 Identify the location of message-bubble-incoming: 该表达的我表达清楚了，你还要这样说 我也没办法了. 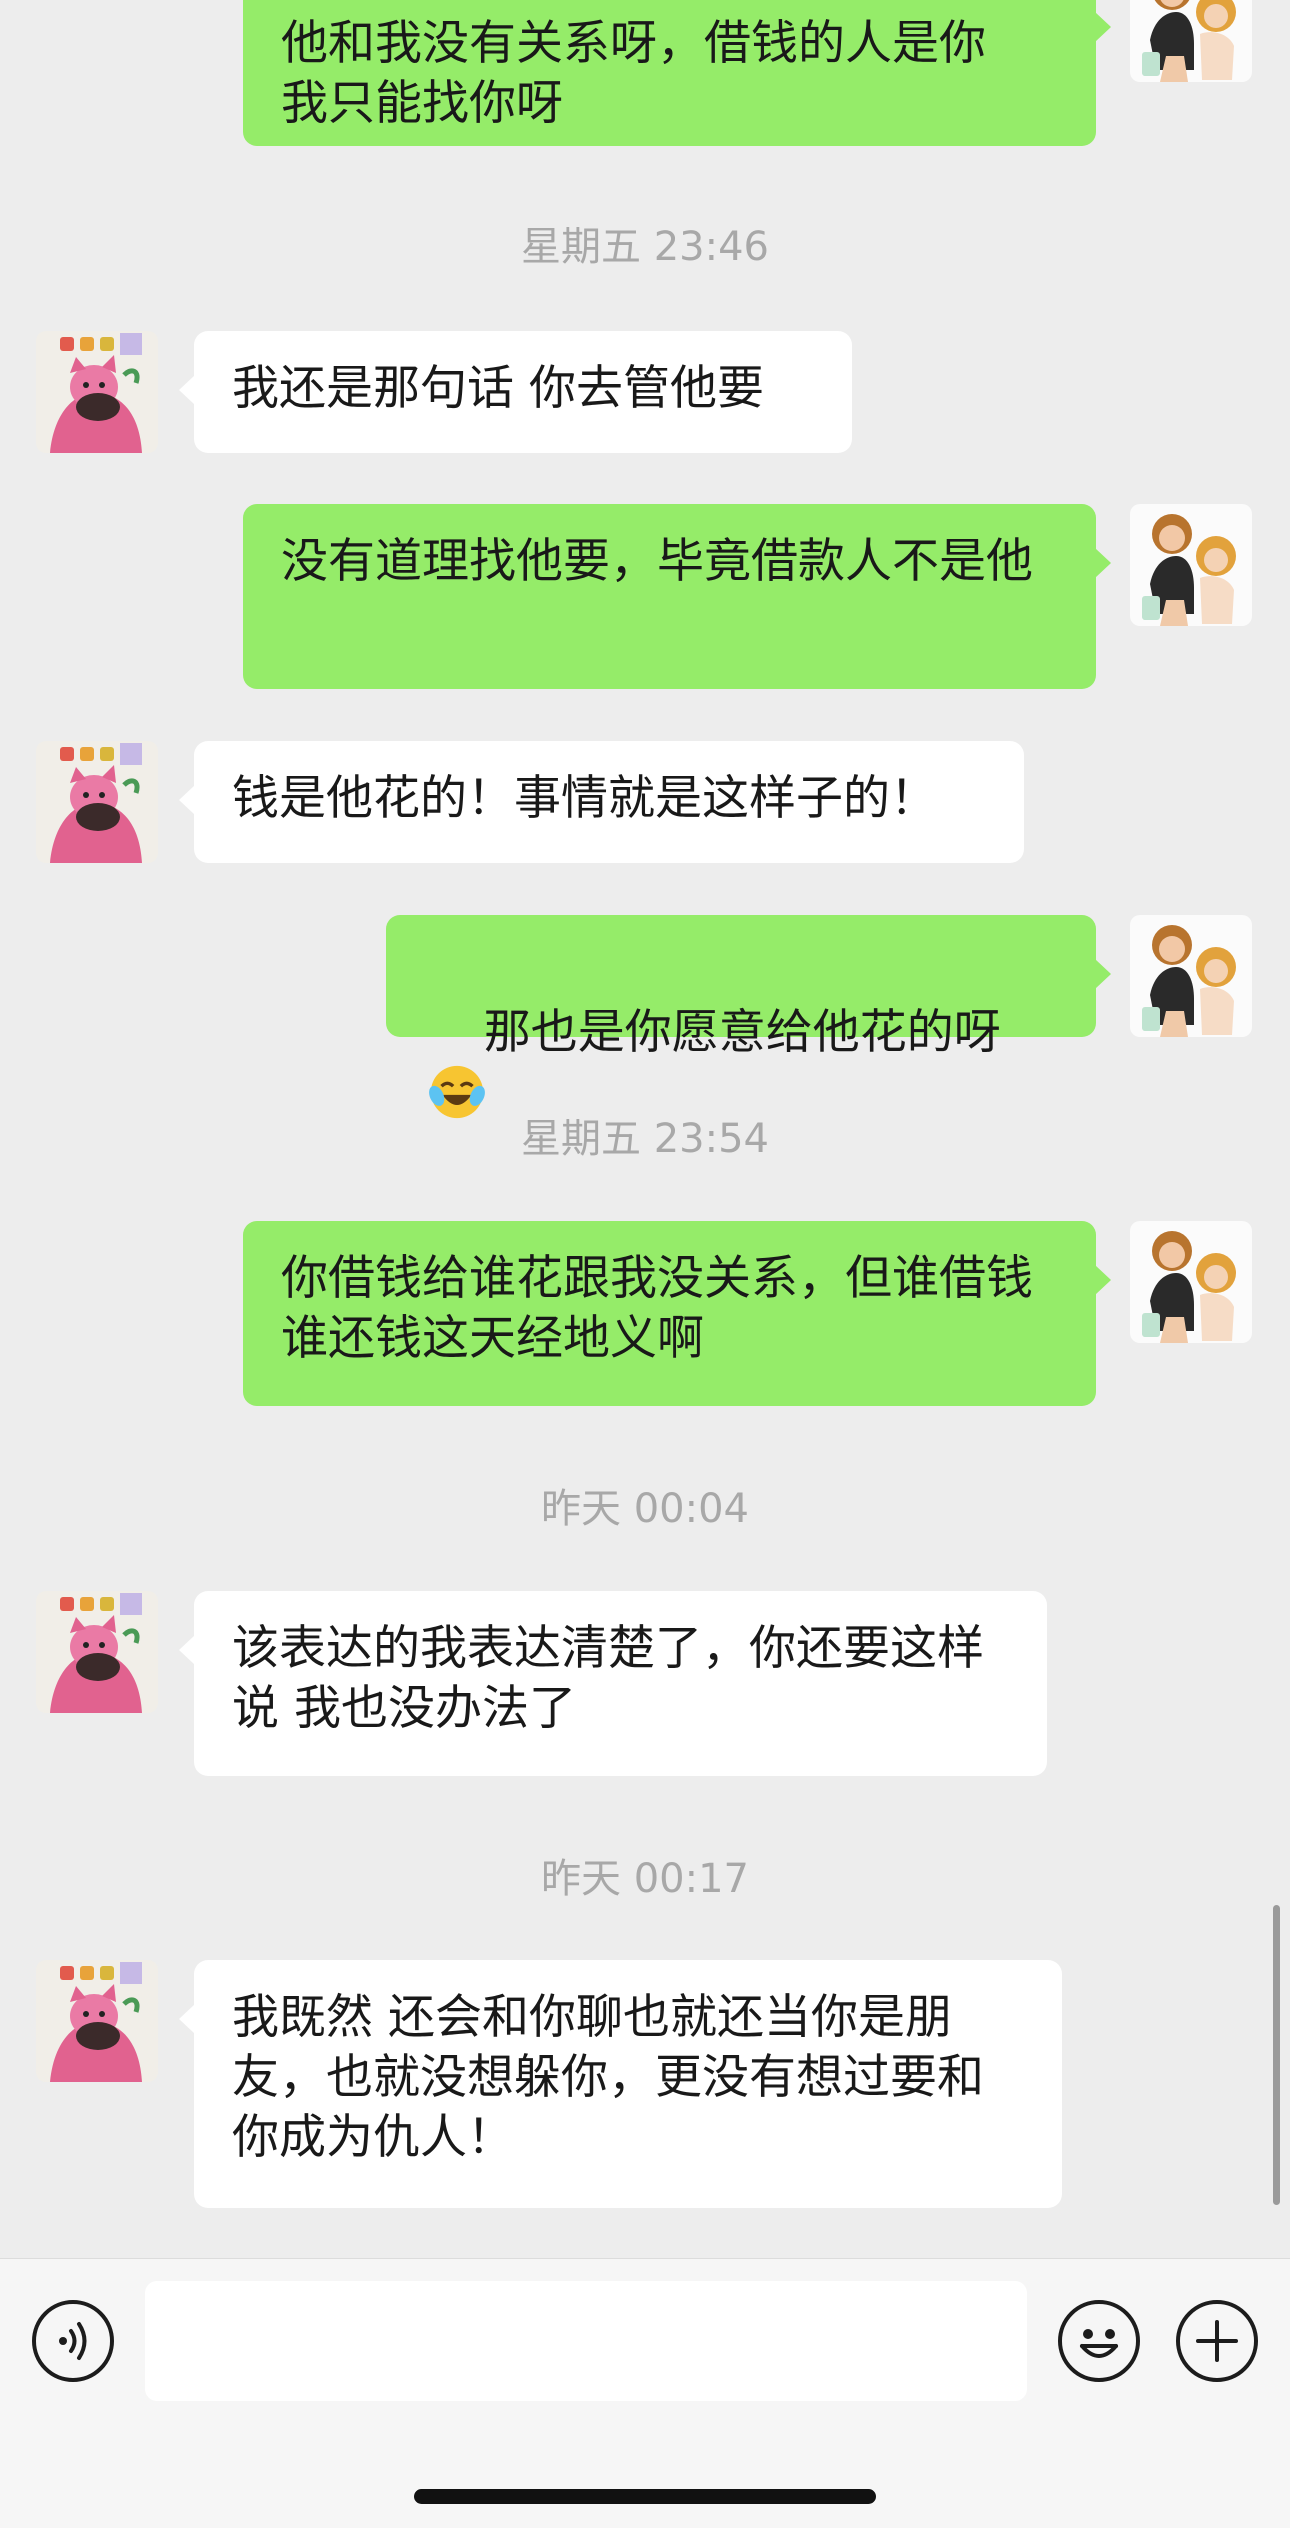
(613, 1683).